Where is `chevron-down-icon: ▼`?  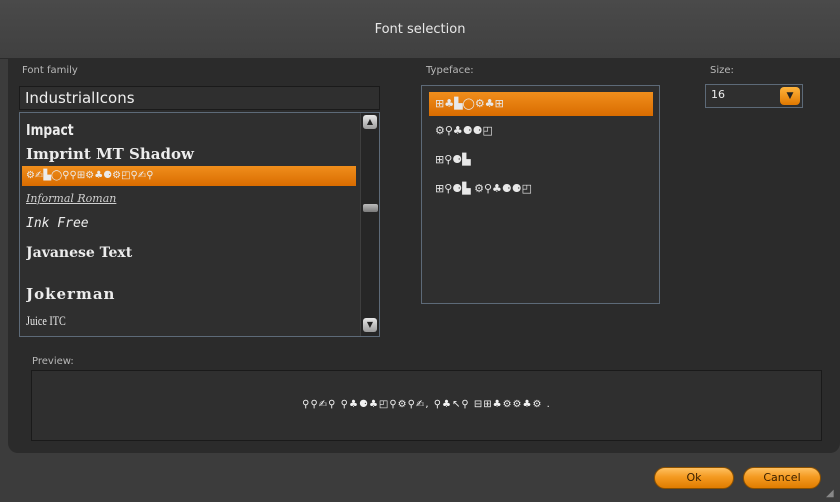 chevron-down-icon: ▼ is located at coordinates (790, 96).